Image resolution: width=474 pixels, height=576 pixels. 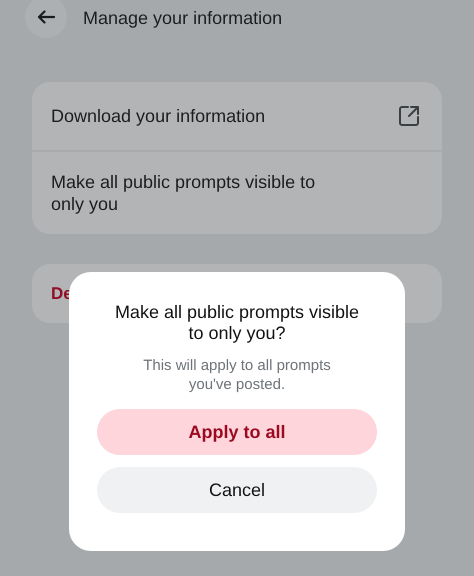 I want to click on cancel-button: Cancel, so click(x=237, y=490).